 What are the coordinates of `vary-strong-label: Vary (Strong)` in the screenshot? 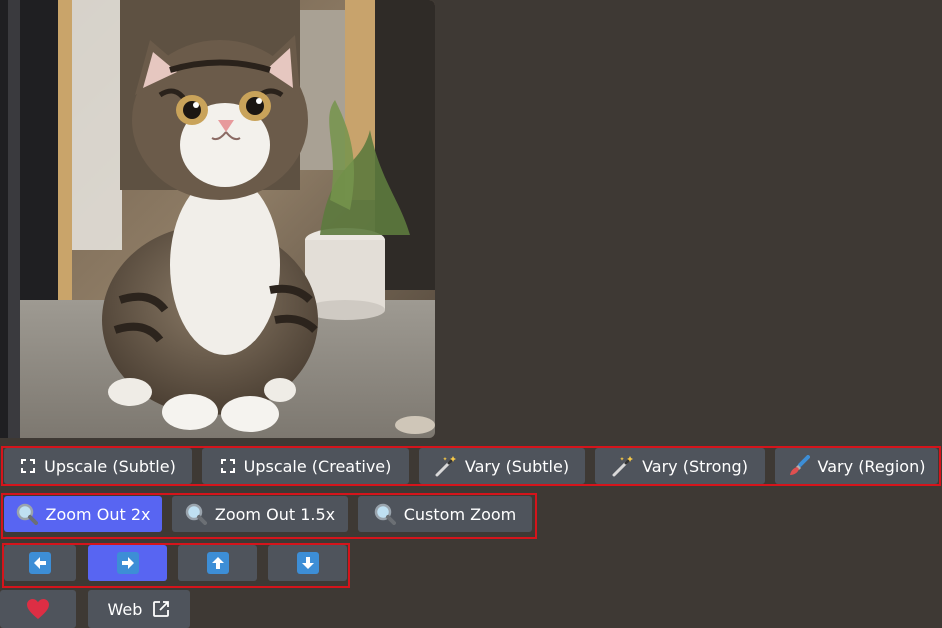 It's located at (695, 466).